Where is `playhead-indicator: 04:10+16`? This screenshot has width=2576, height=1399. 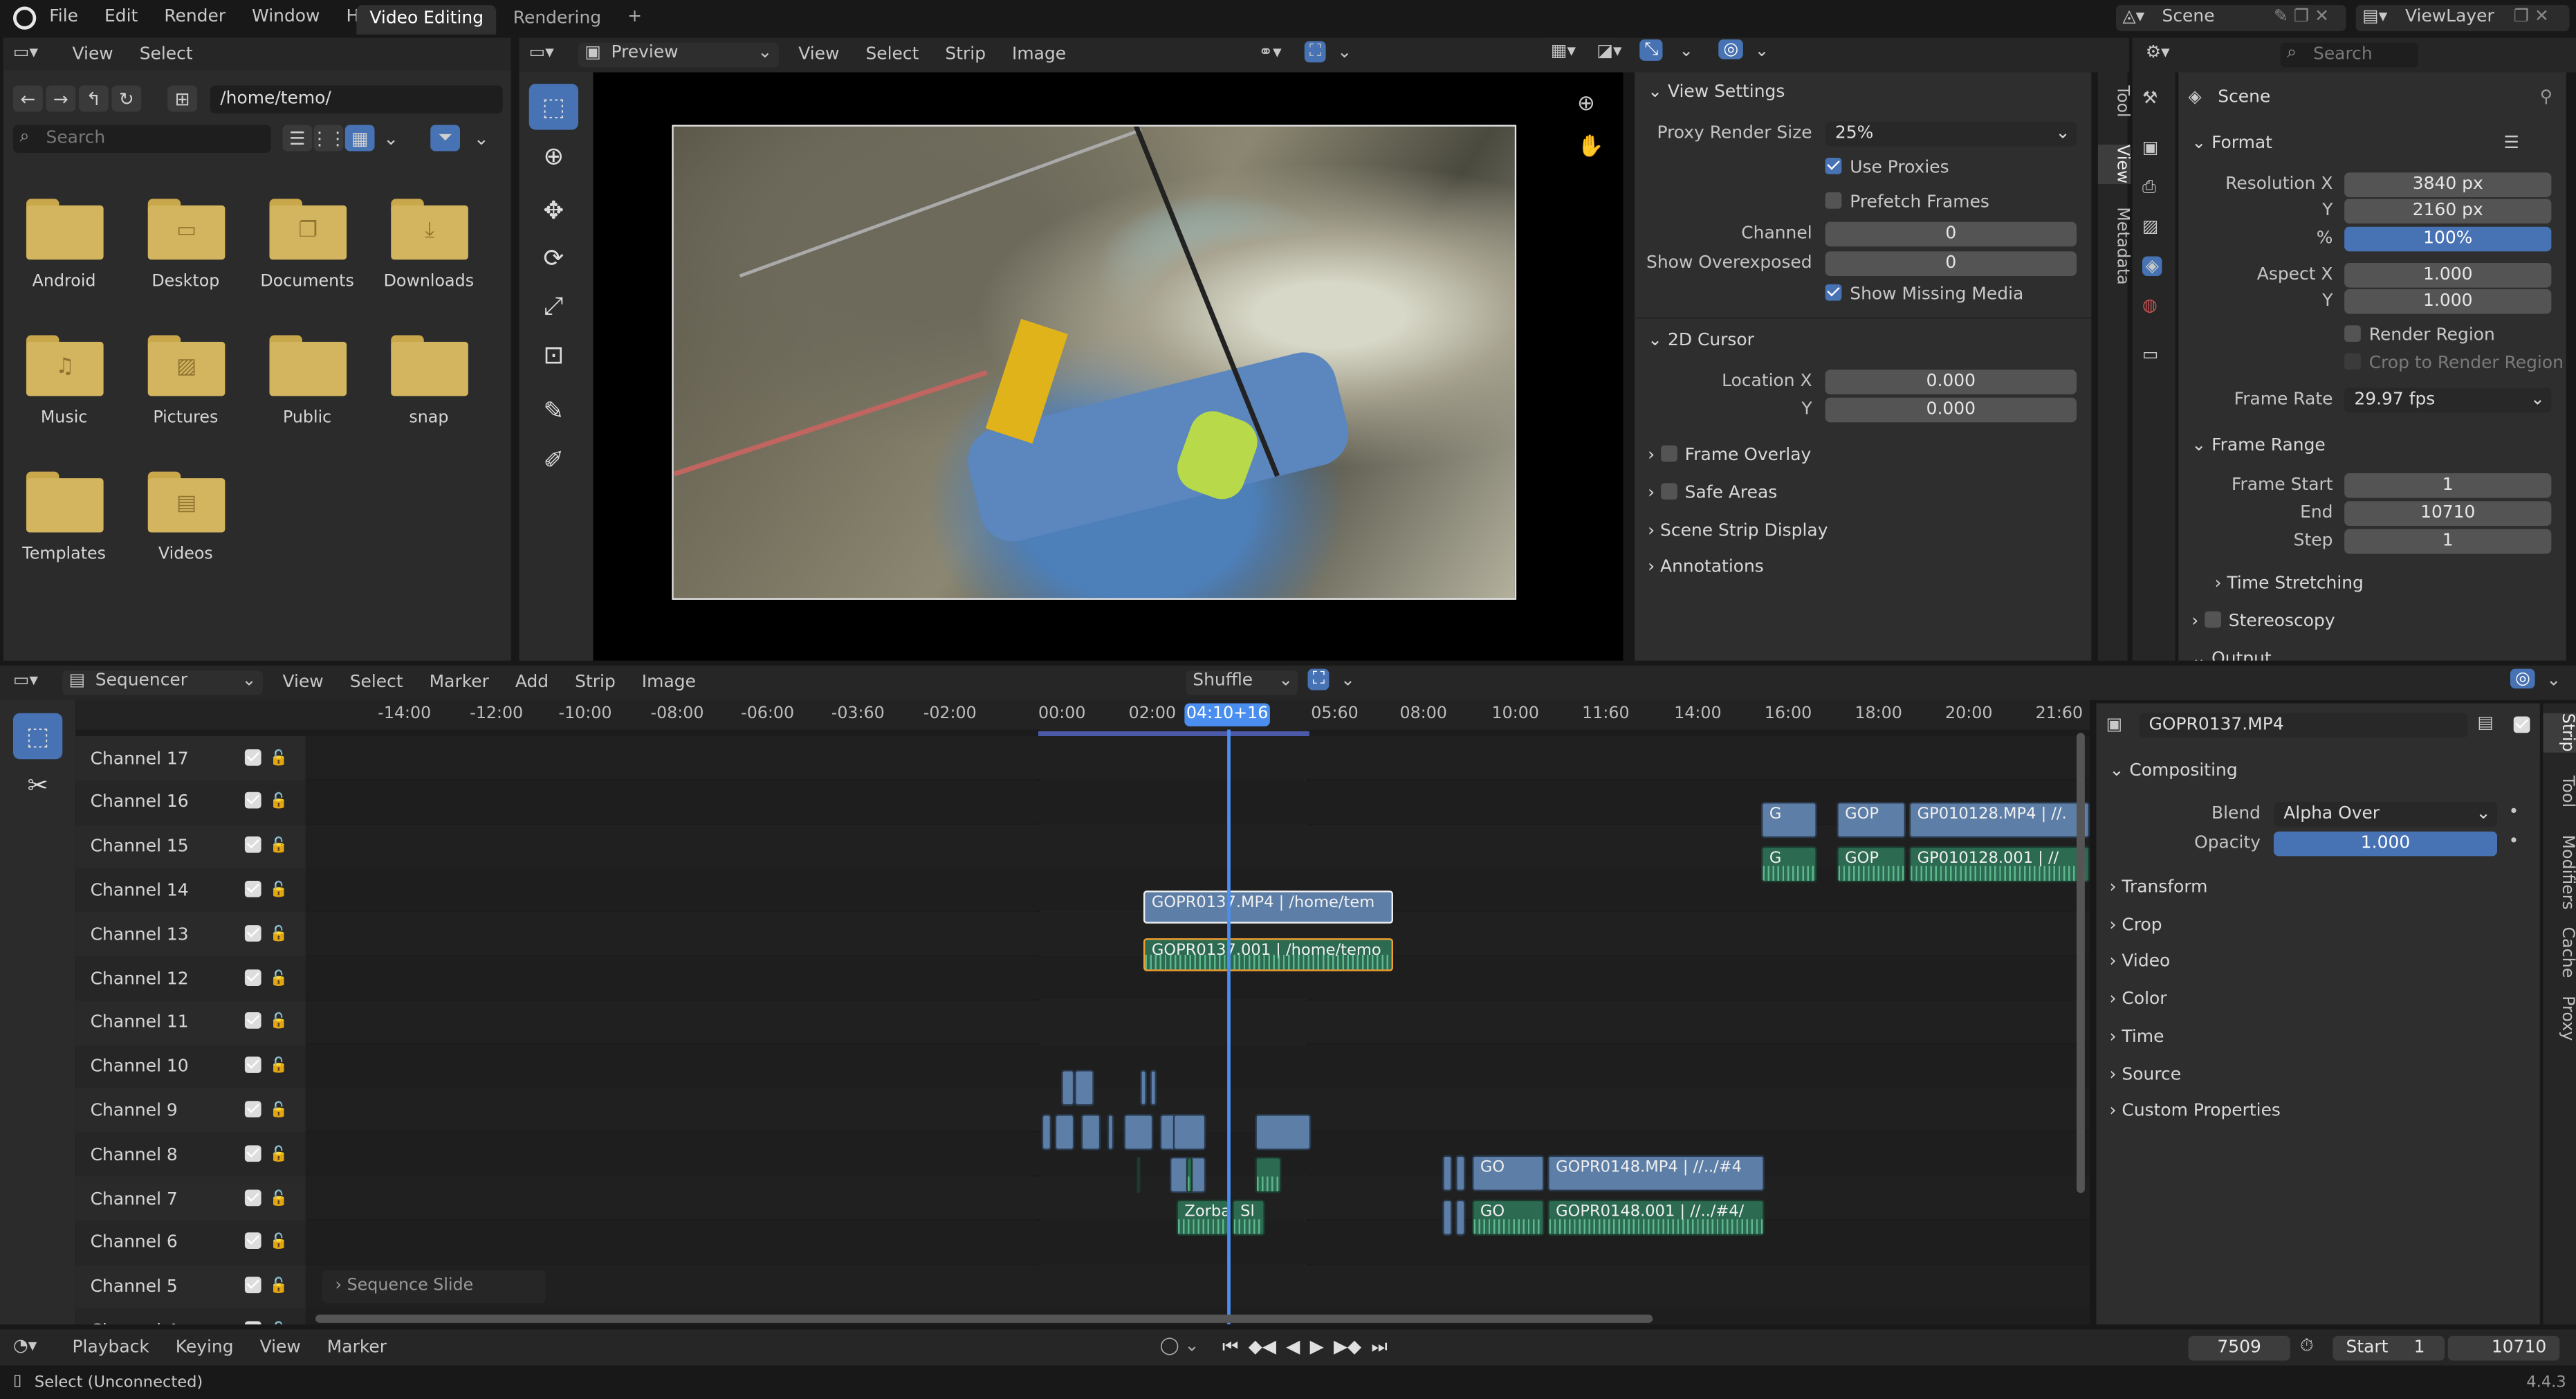
playhead-indicator: 04:10+16 is located at coordinates (1227, 714).